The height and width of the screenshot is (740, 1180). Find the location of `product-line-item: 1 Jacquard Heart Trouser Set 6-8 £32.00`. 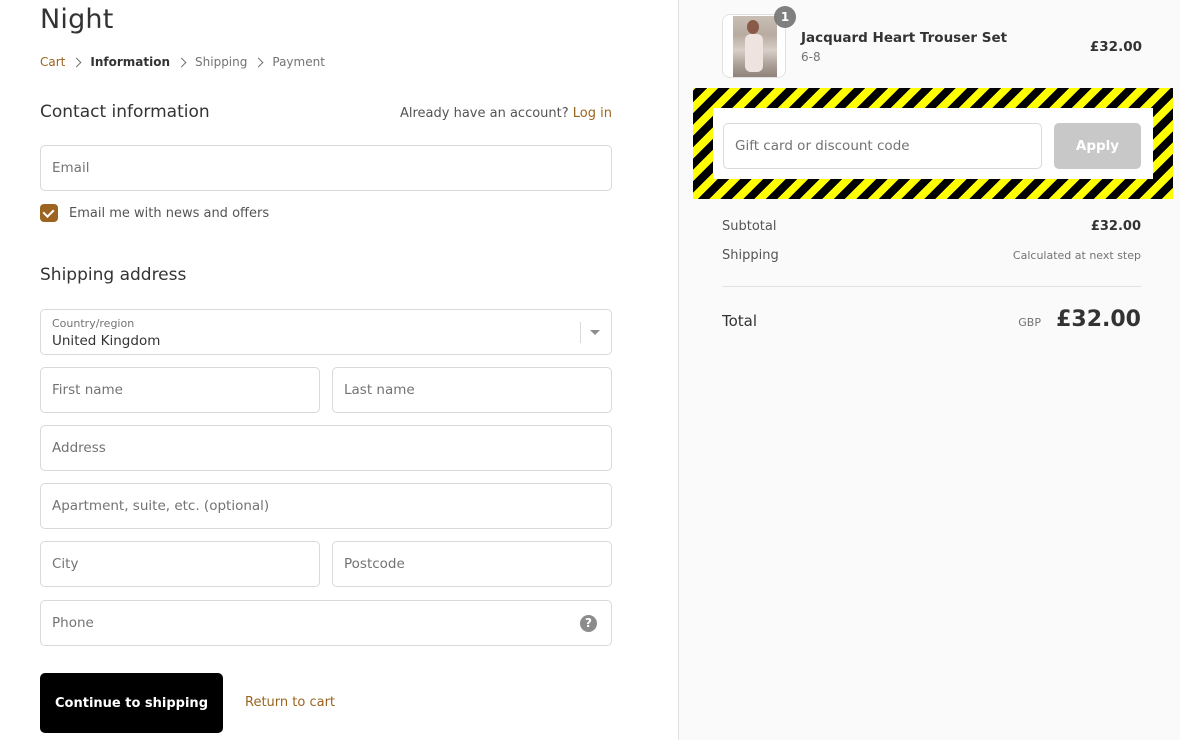

product-line-item: 1 Jacquard Heart Trouser Set 6-8 £32.00 is located at coordinates (932, 42).